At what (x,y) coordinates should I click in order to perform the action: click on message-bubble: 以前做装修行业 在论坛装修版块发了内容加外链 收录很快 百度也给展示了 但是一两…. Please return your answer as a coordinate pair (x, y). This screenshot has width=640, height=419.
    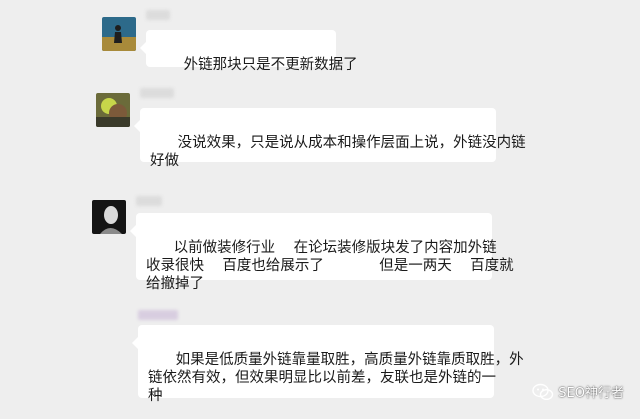
    Looking at the image, I should click on (322, 252).